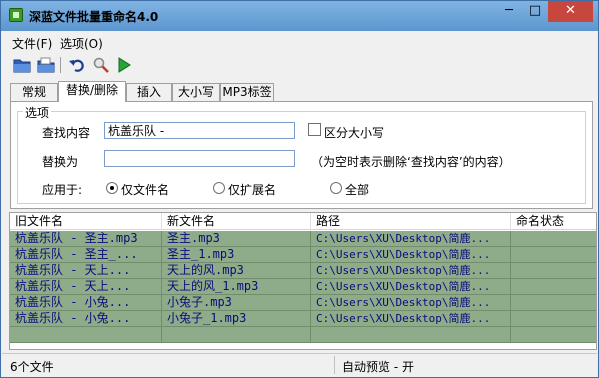 This screenshot has height=378, width=599. Describe the element at coordinates (299, 364) in the screenshot. I see `status-bar: 6个文件 自动预览 - 开` at that location.